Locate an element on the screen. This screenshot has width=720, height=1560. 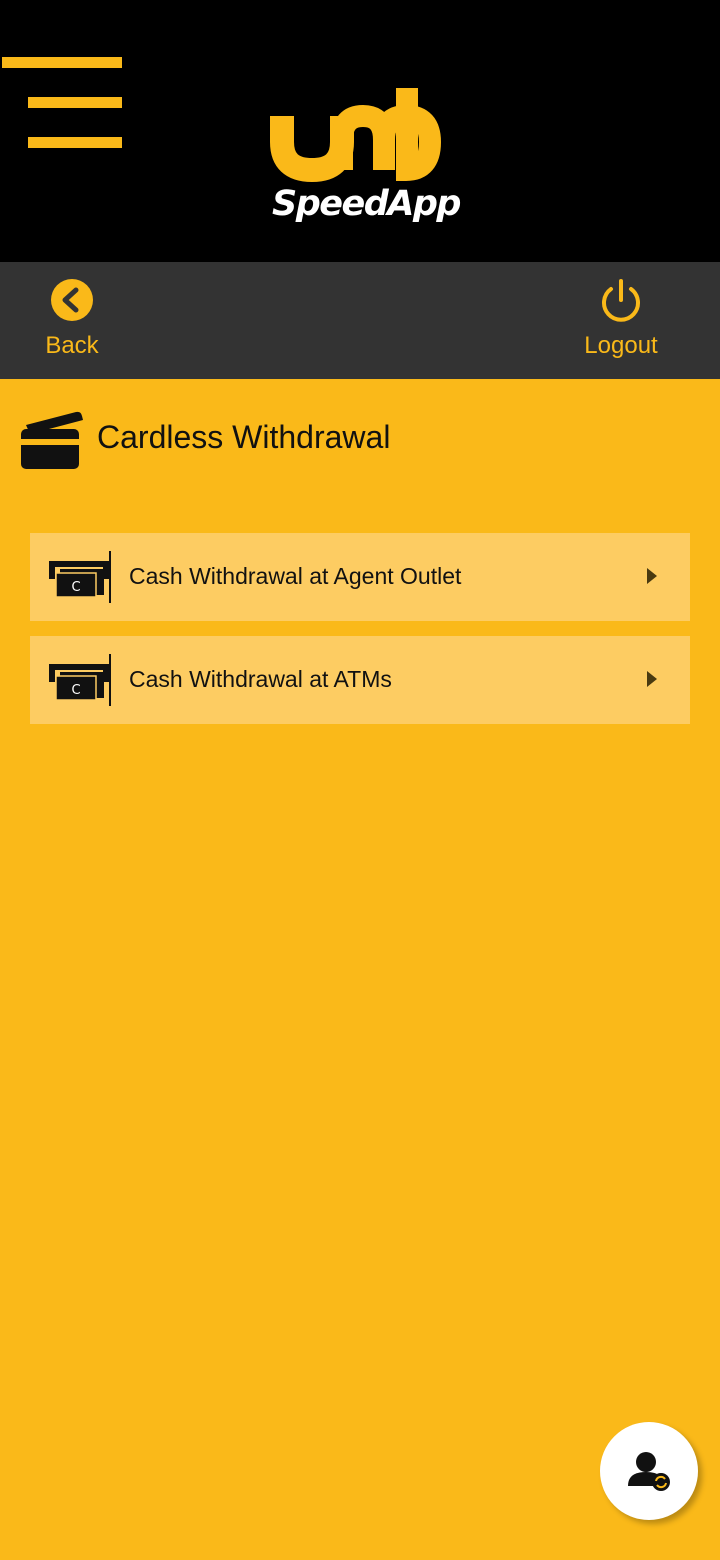
logout-button: Logout is located at coordinates (621, 321).